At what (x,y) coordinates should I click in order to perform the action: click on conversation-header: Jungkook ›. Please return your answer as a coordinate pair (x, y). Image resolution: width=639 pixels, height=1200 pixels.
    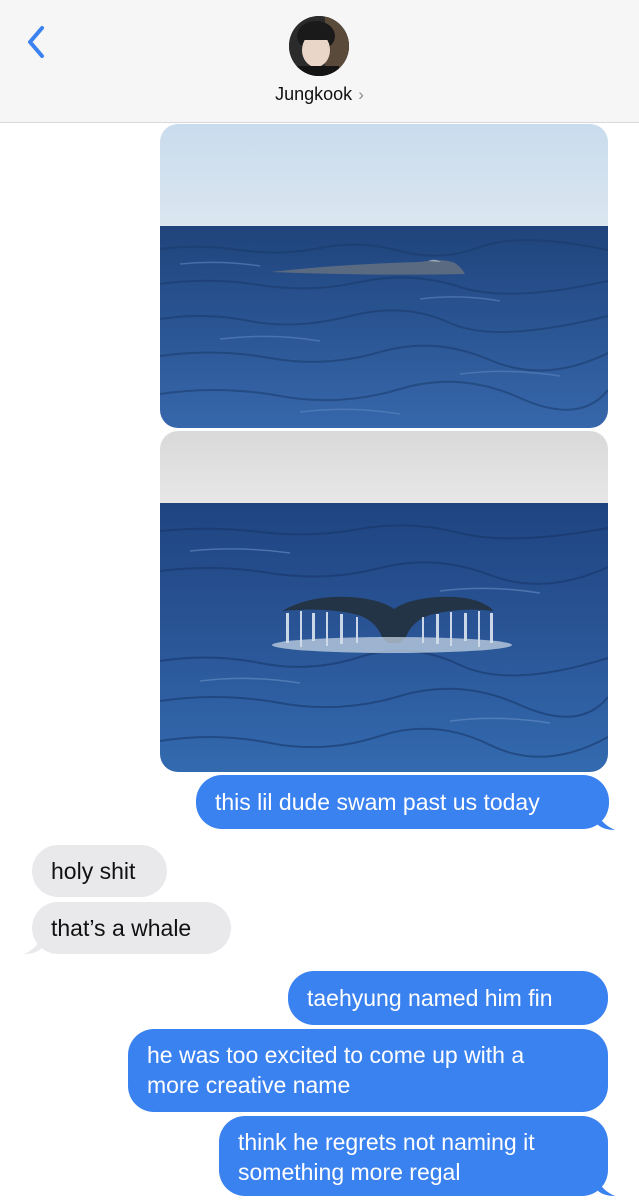
    Looking at the image, I should click on (319, 61).